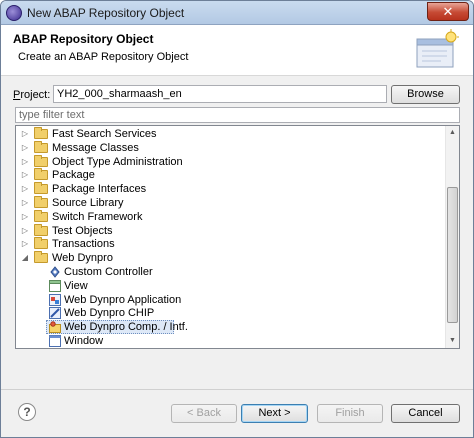 This screenshot has height=438, width=474. What do you see at coordinates (83, 39) in the screenshot?
I see `wizard-title: ABAP Repository Object` at bounding box center [83, 39].